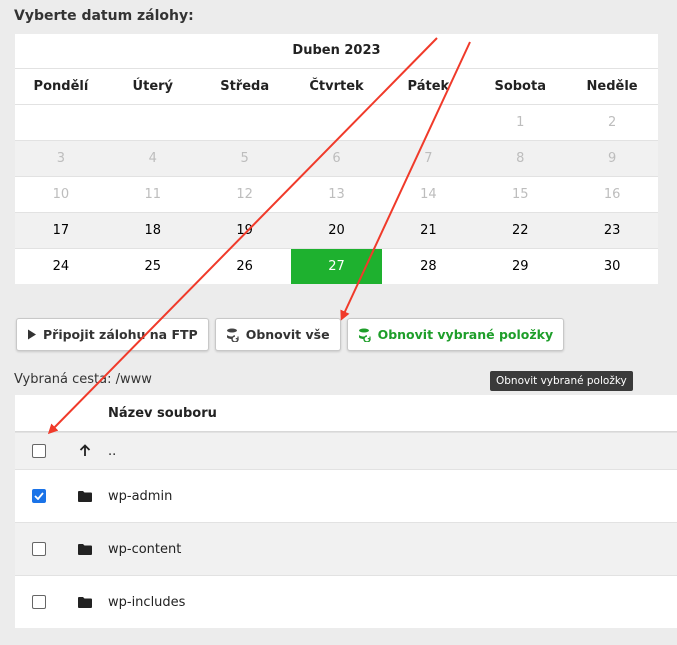 This screenshot has height=645, width=677. Describe the element at coordinates (520, 122) in the screenshot. I see `calendar-day: 1` at that location.